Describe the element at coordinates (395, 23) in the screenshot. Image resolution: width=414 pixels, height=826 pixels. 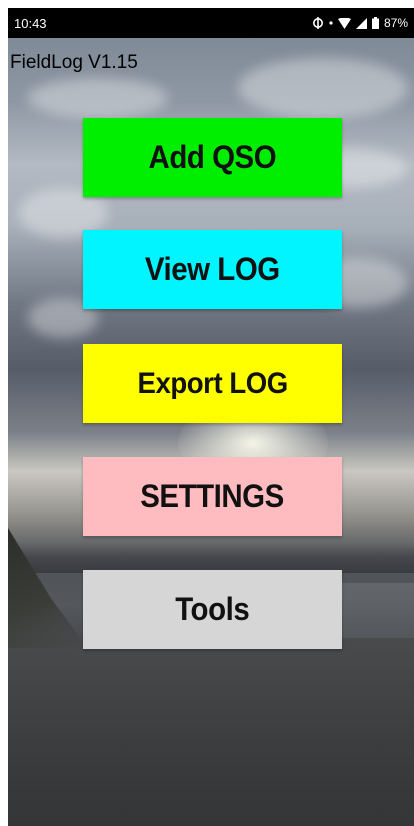
I see `battery-percent: 87%` at that location.